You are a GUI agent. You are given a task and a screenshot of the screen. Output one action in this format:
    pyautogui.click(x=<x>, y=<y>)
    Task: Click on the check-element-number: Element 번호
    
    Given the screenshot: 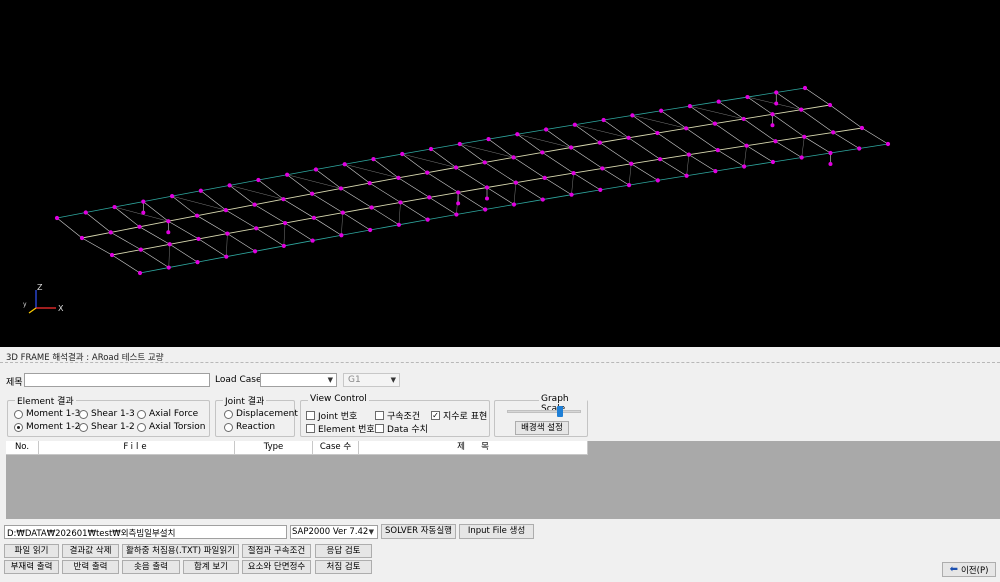 What is the action you would take?
    pyautogui.click(x=340, y=428)
    